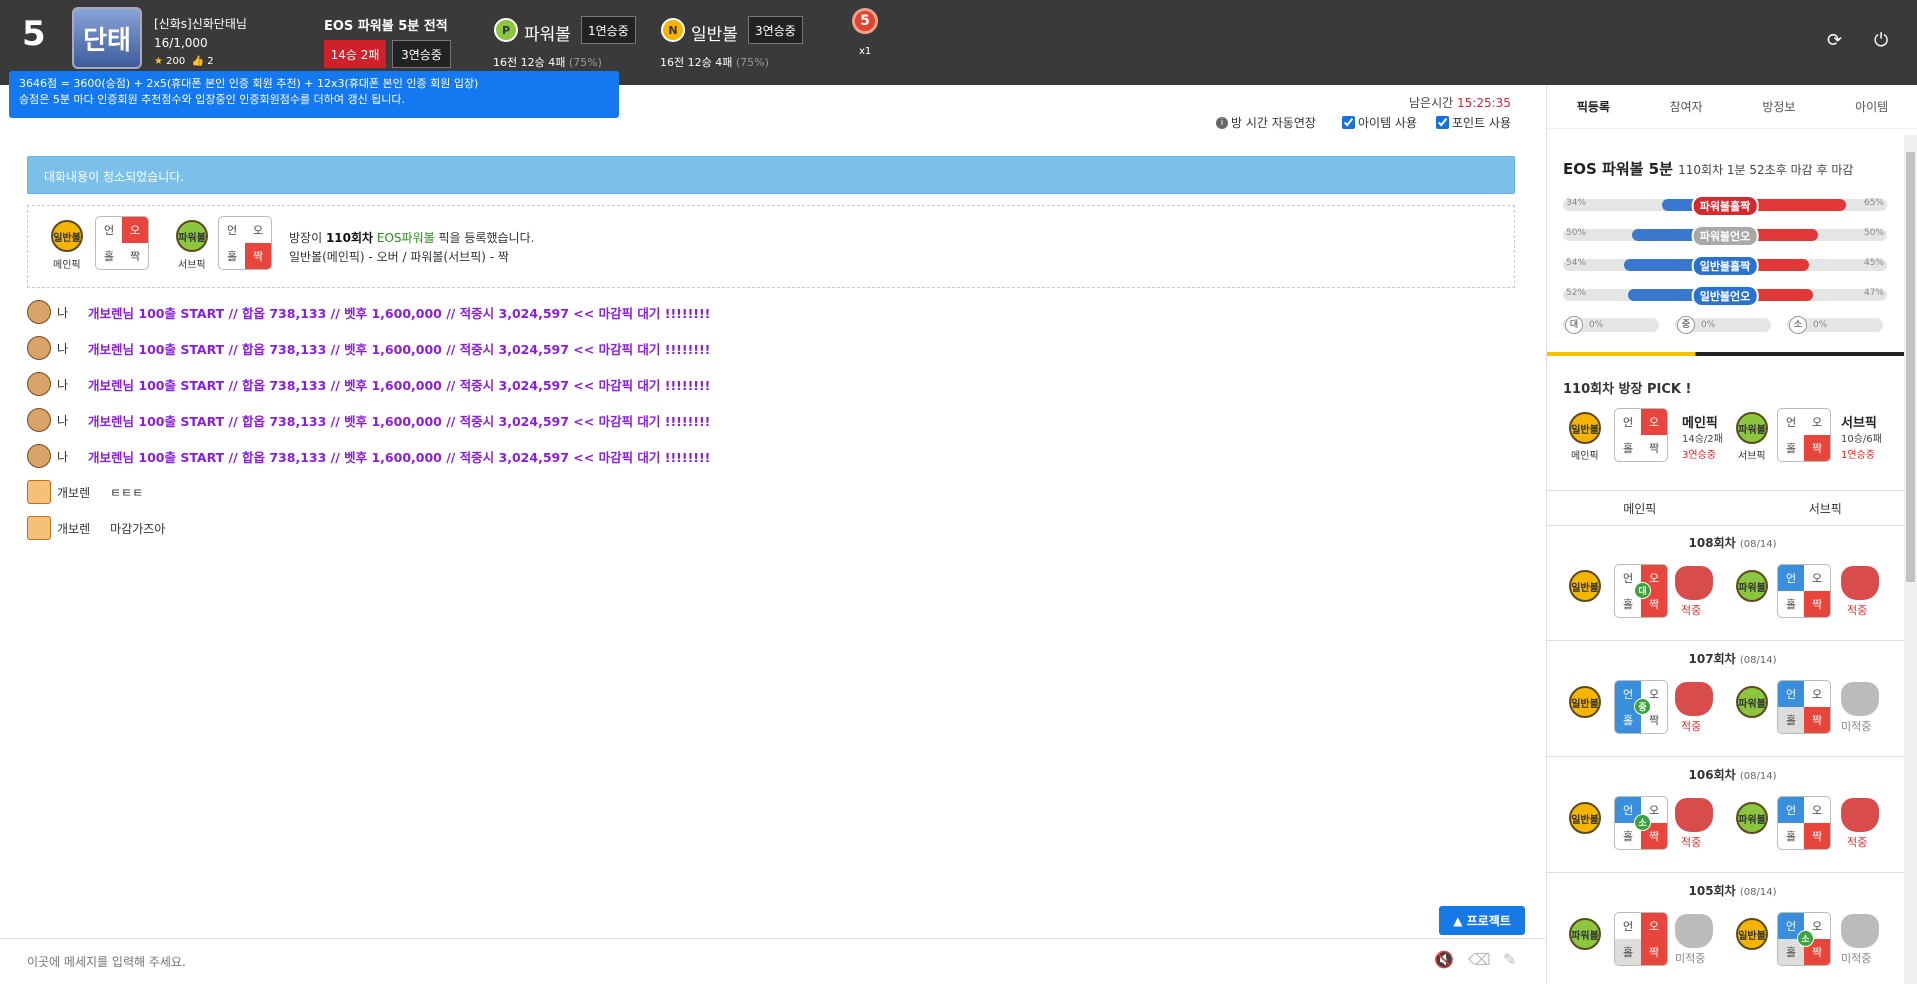 This screenshot has width=1917, height=984. I want to click on record-win-loss: 14승 2패, so click(355, 54).